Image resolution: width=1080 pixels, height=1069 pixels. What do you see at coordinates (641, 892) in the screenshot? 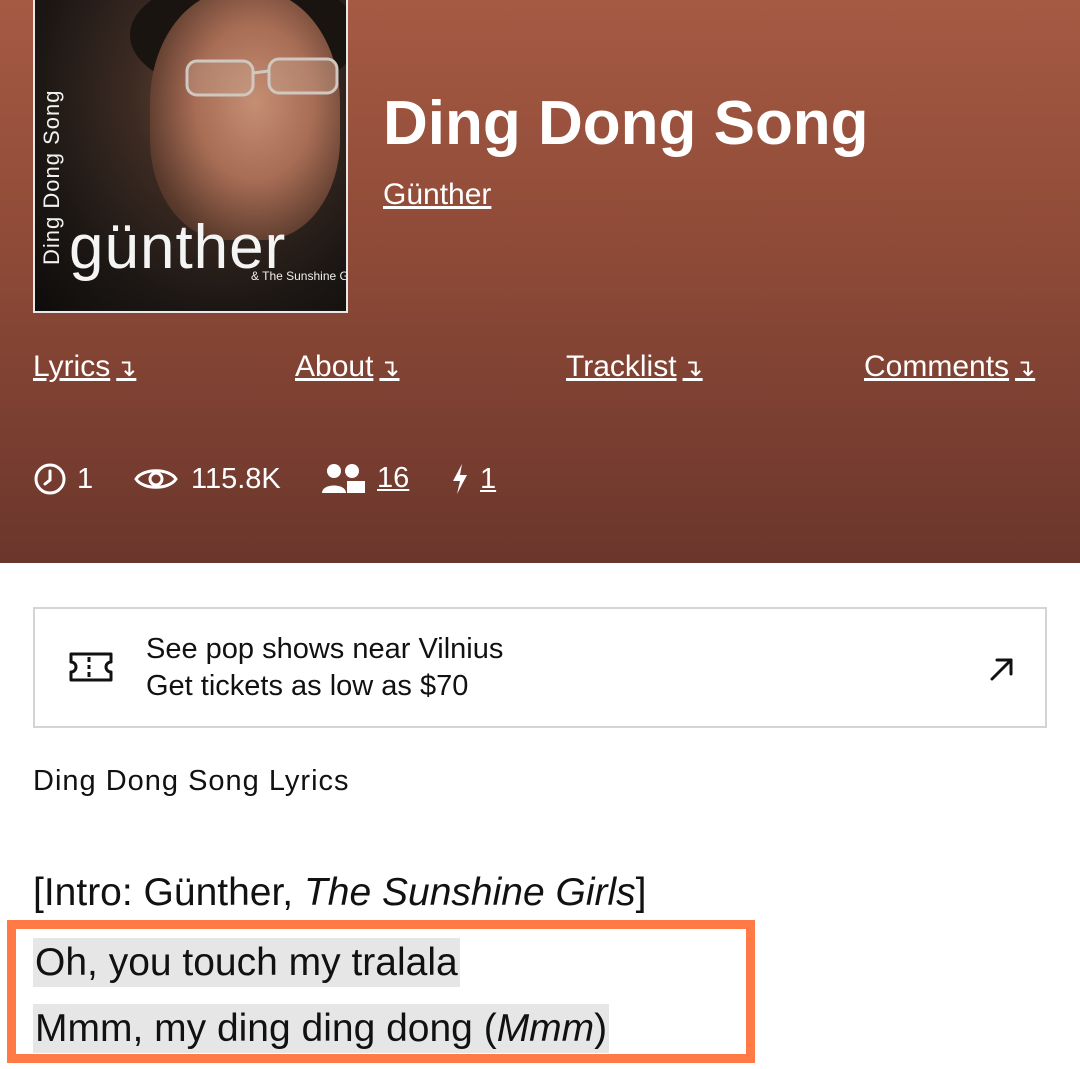
I see `intro-suffix: ]` at bounding box center [641, 892].